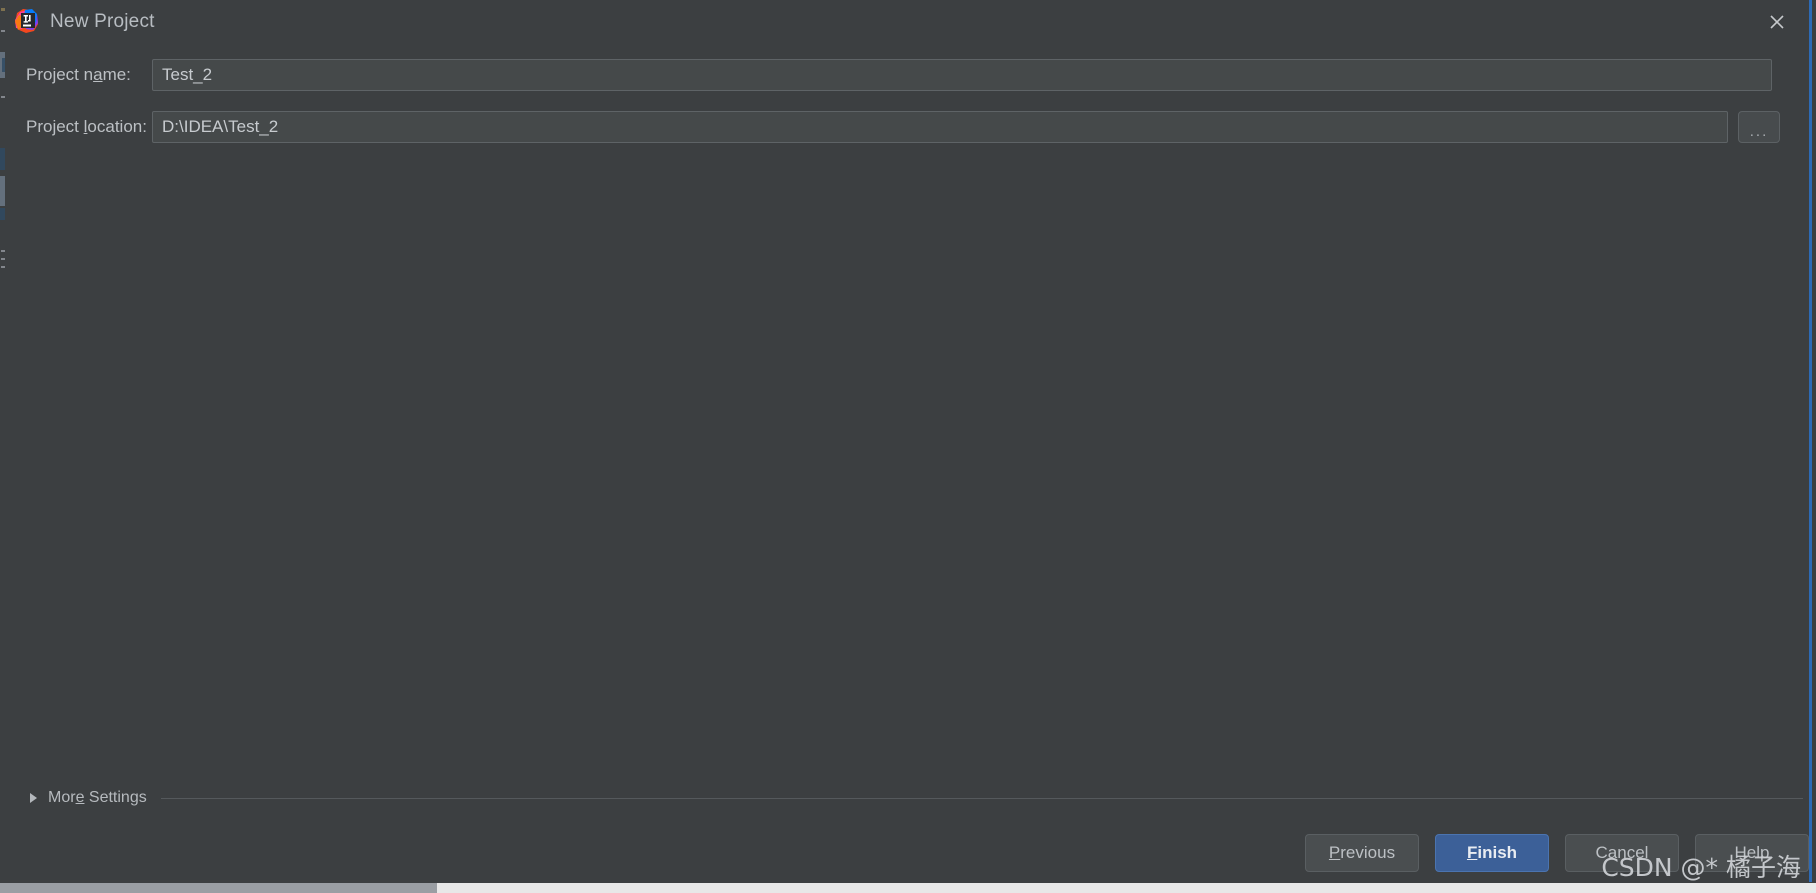 This screenshot has width=1816, height=893. Describe the element at coordinates (1622, 853) in the screenshot. I see `cancel-button: Cancel` at that location.